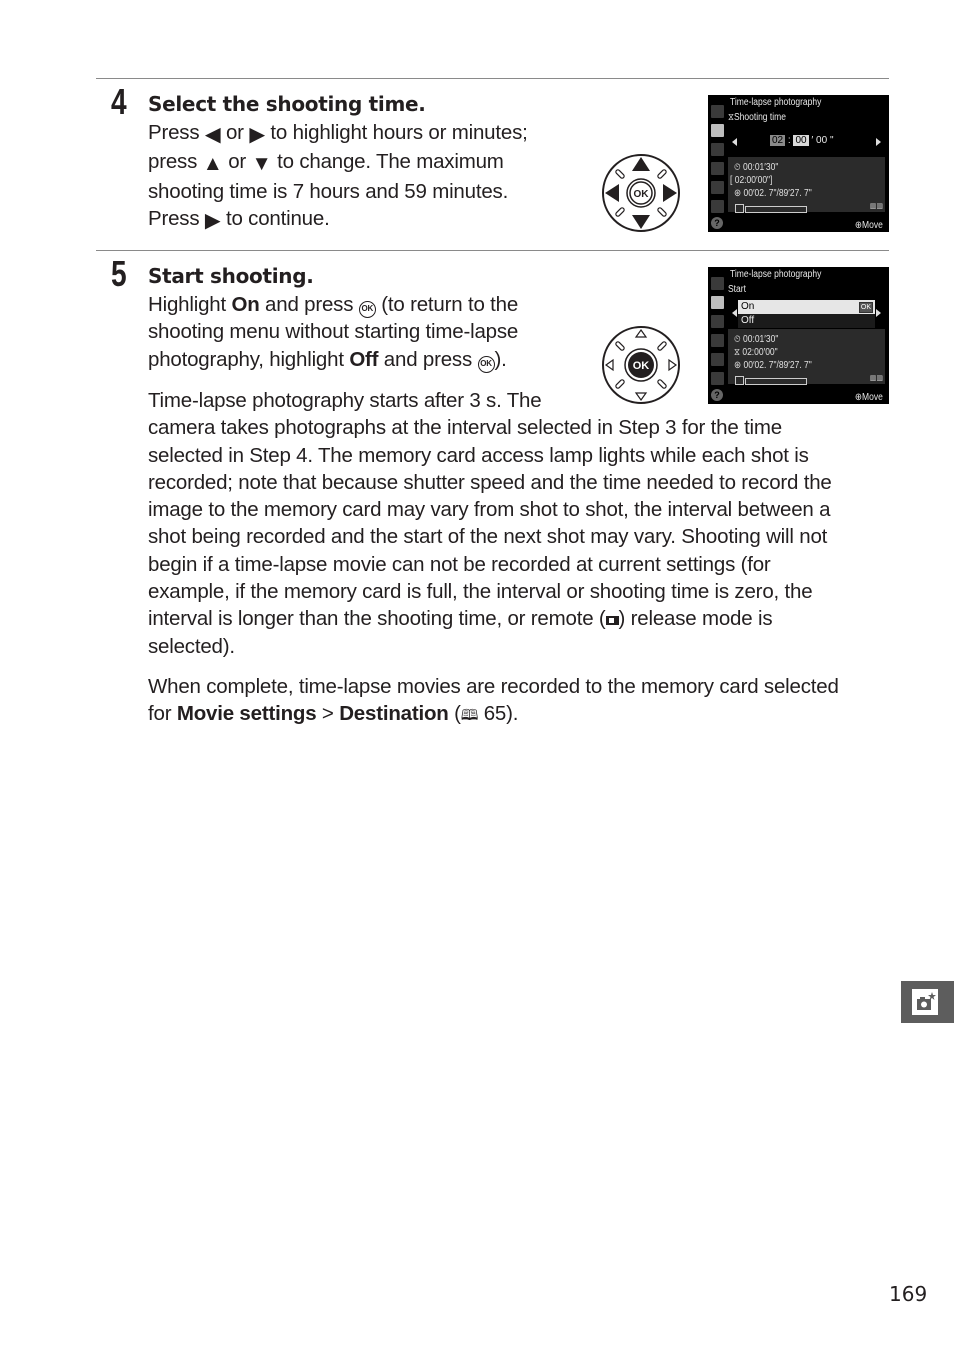 Image resolution: width=954 pixels, height=1352 pixels. Describe the element at coordinates (806, 321) in the screenshot. I see `option-off: Off` at that location.